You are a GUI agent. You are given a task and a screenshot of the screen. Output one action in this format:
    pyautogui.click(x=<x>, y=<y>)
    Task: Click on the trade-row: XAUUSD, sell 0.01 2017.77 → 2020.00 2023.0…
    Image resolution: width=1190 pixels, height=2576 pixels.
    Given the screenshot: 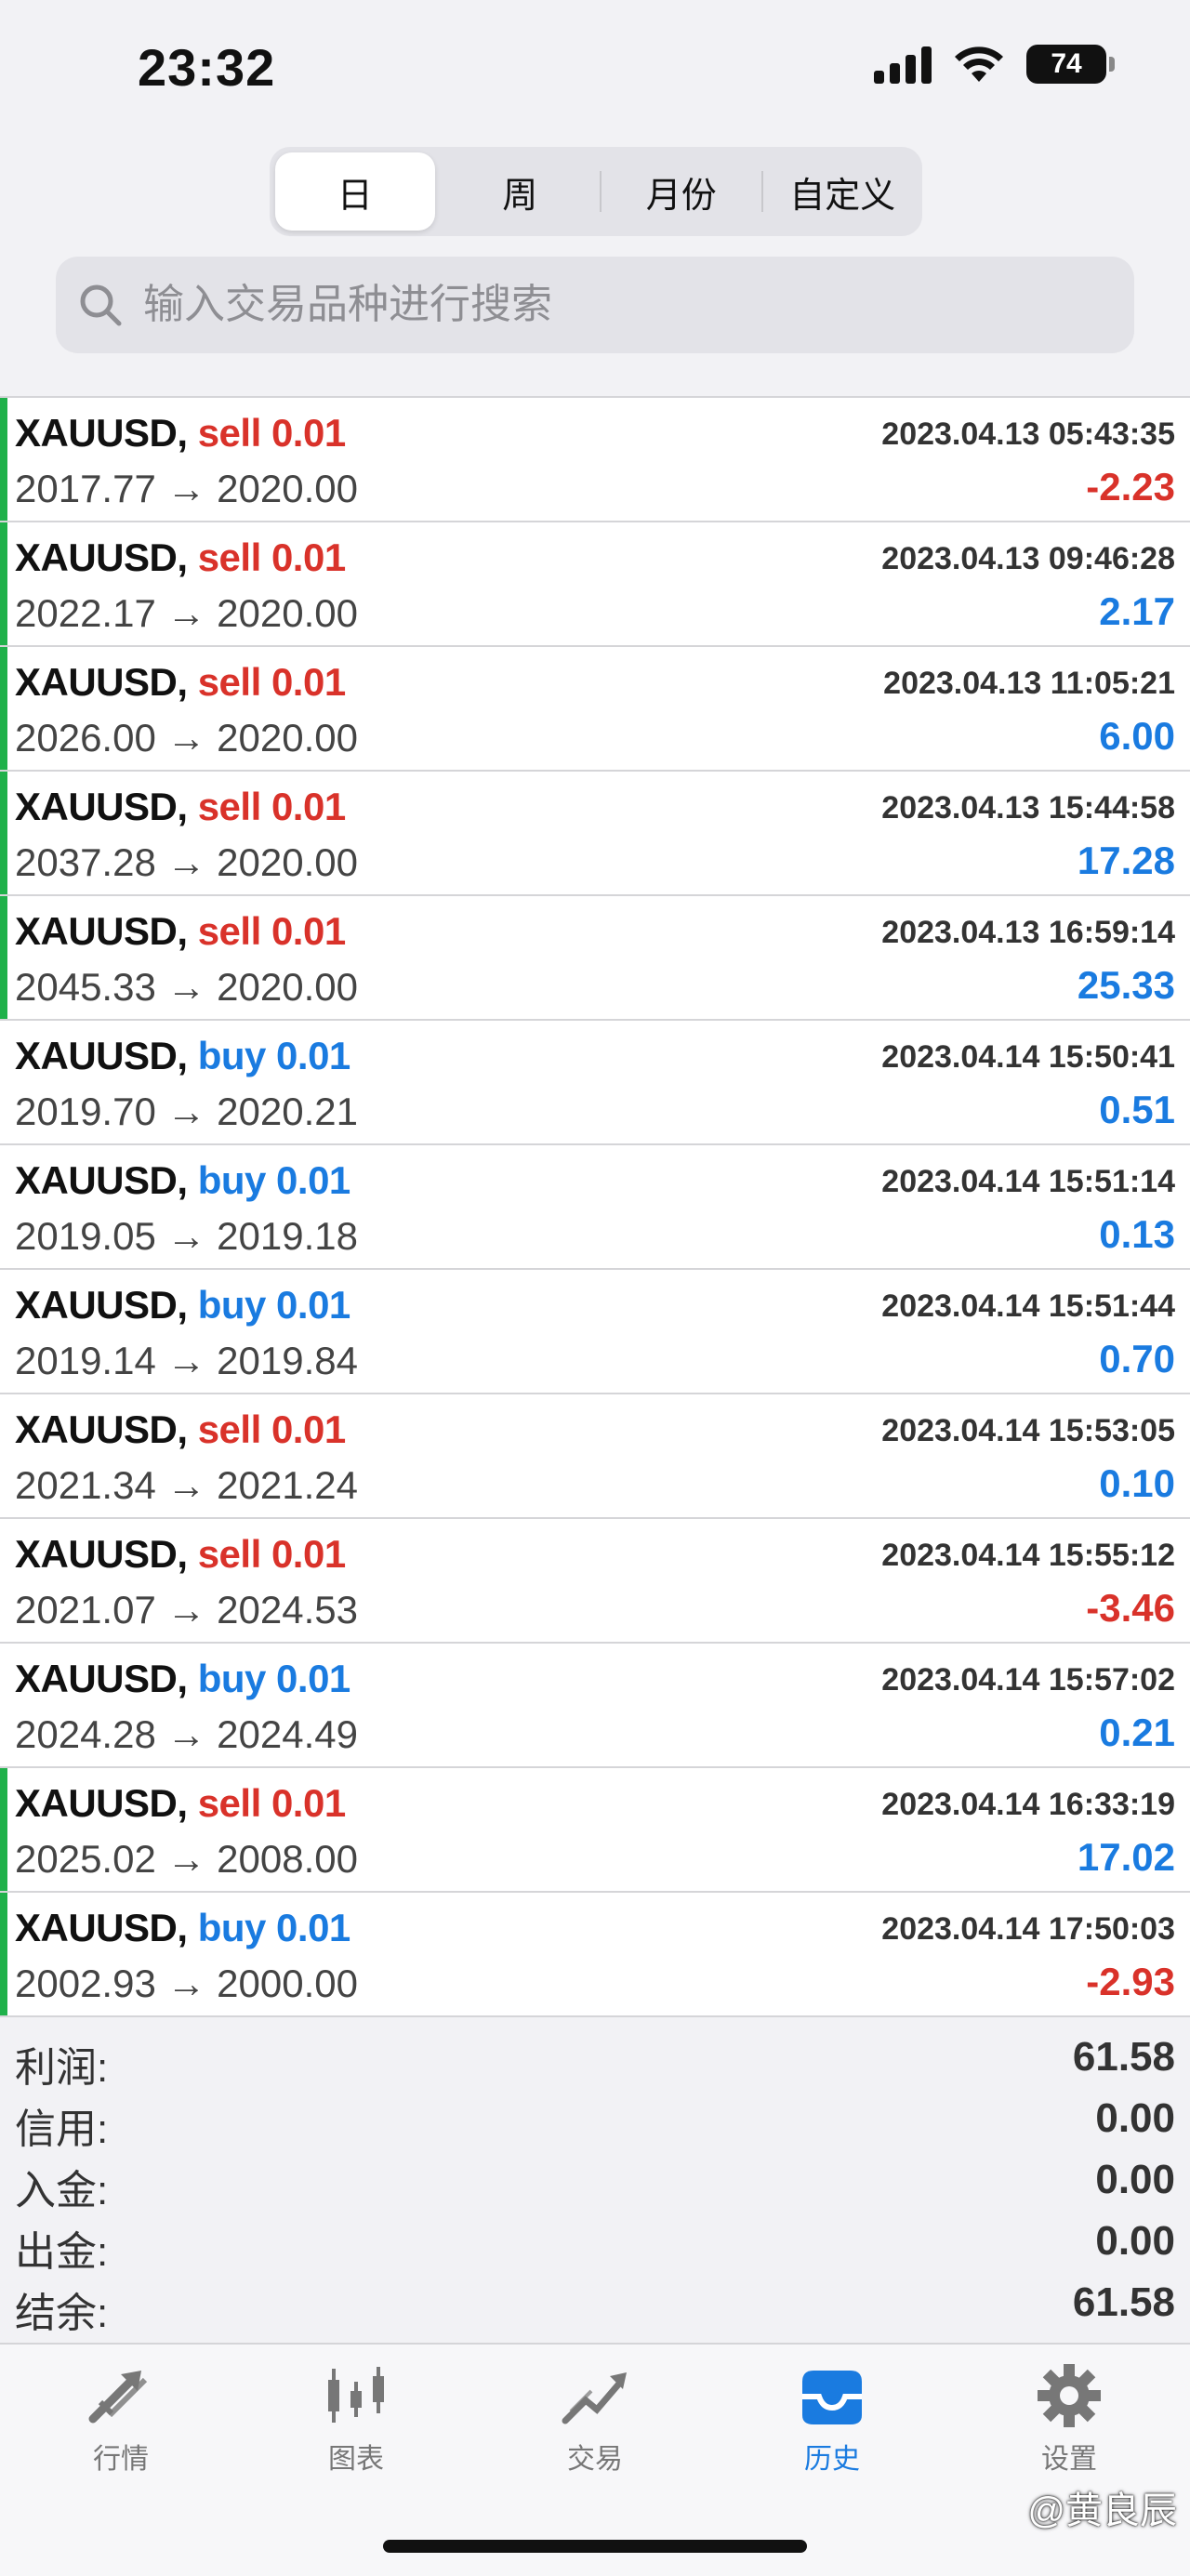 What is the action you would take?
    pyautogui.click(x=595, y=460)
    